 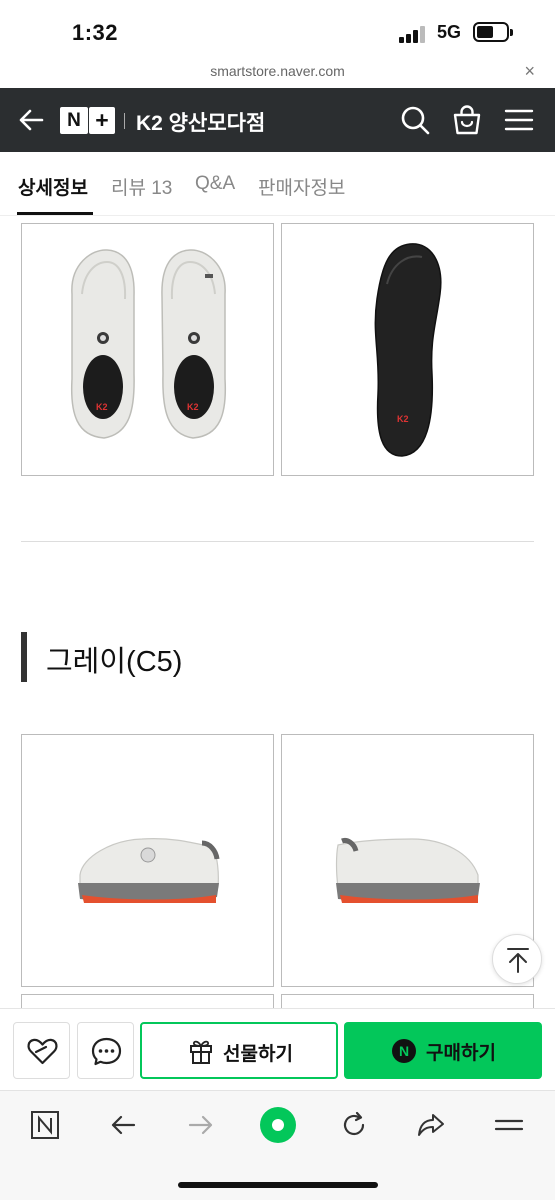 I want to click on url-text: smartstore.naver.com, so click(x=277, y=71).